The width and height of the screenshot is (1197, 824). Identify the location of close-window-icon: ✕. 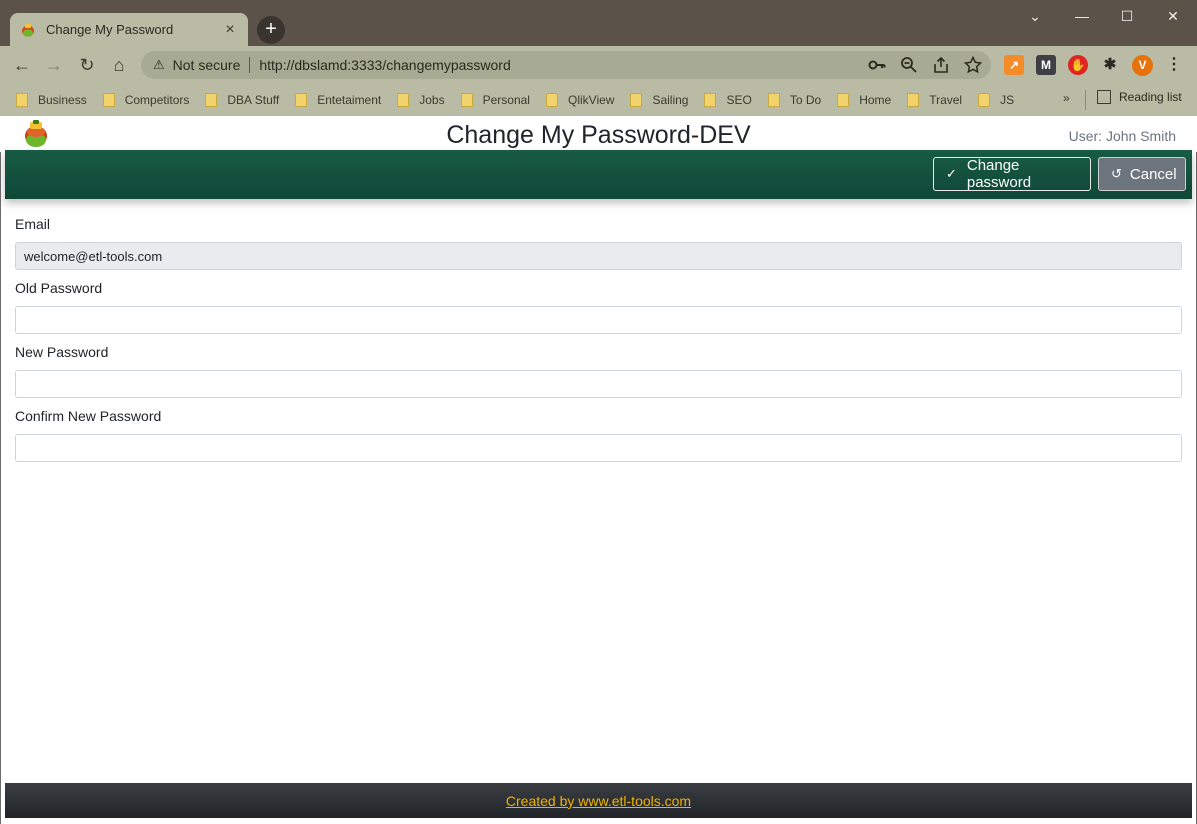
(1173, 16).